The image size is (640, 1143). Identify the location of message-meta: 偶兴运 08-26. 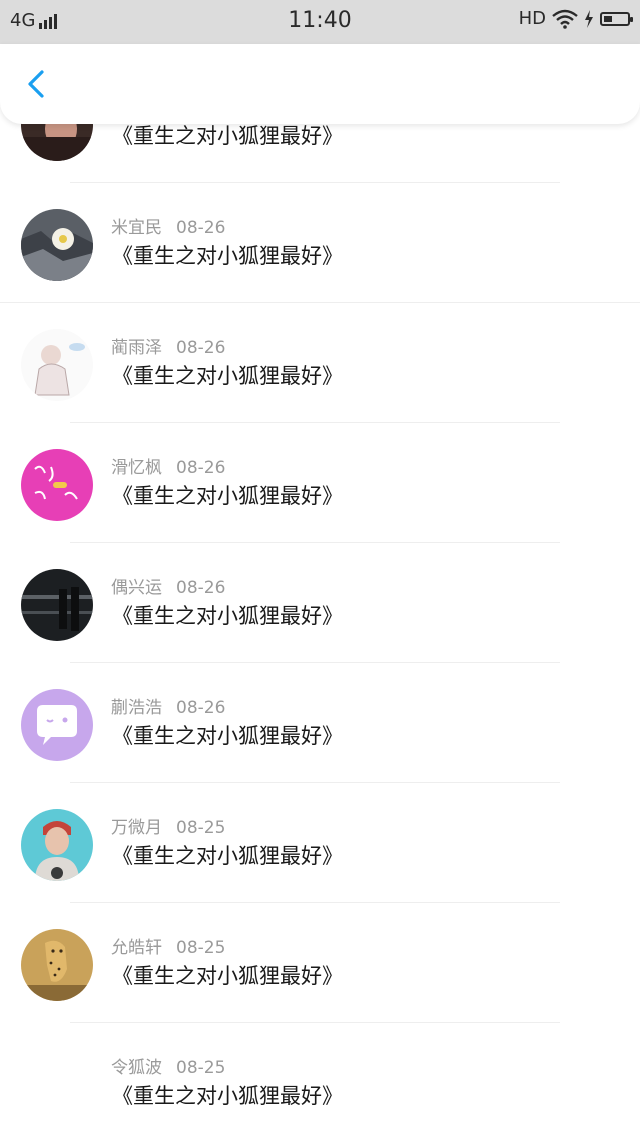
(168, 585).